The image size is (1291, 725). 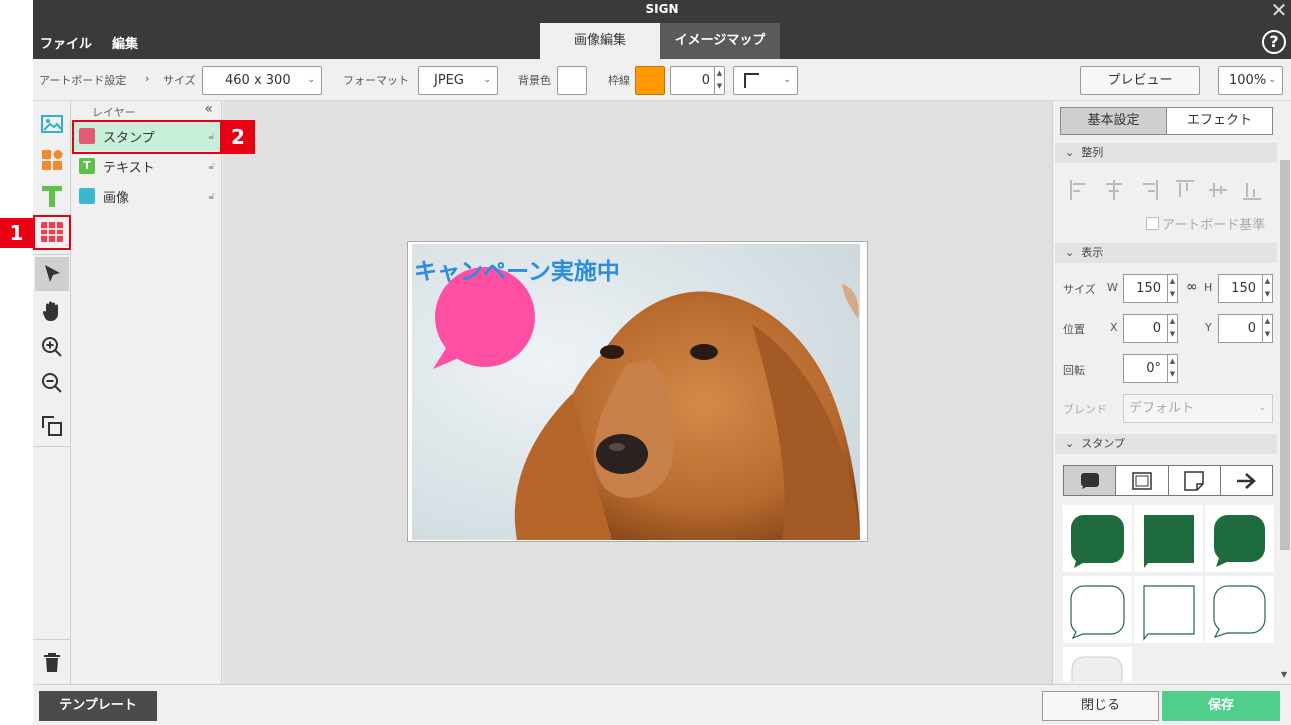 I want to click on property-tabs: 基本設定 エフェクト, so click(x=1166, y=121).